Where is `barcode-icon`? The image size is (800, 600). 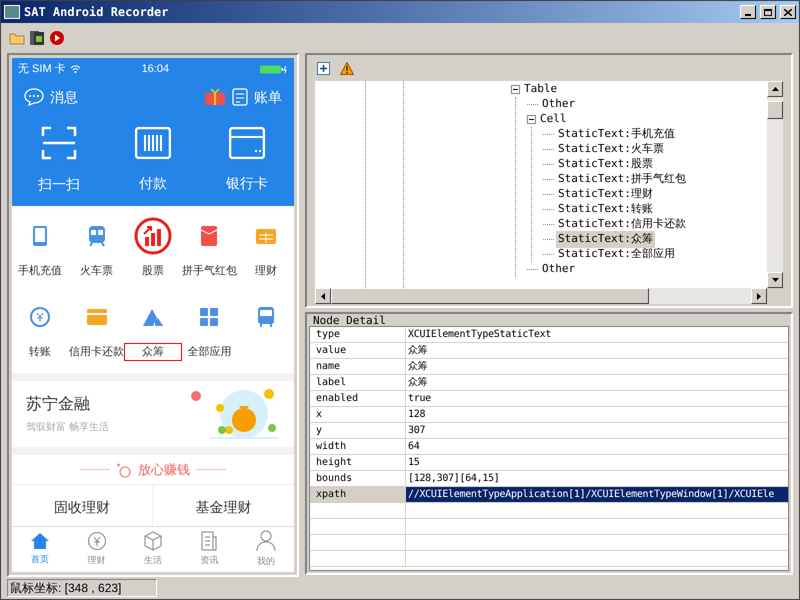
barcode-icon is located at coordinates (153, 142).